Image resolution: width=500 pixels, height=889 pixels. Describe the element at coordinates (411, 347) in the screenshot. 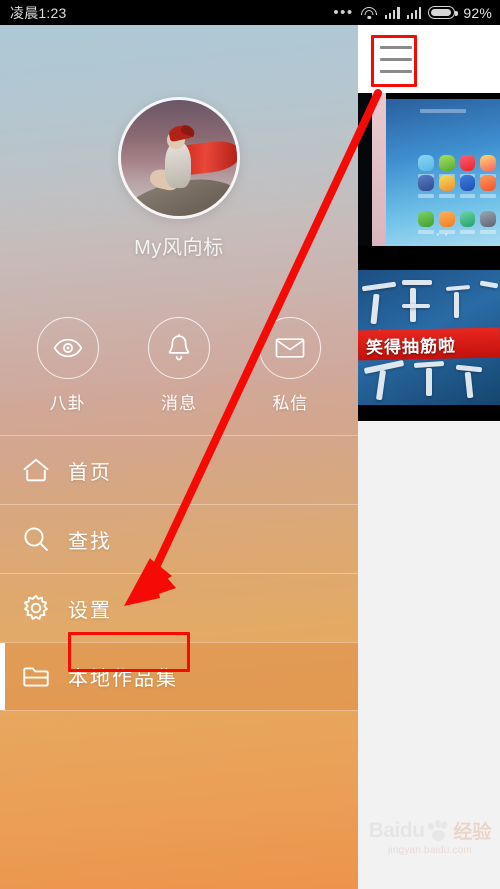

I see `thumb-video-caption: 笑得抽筋啦` at that location.